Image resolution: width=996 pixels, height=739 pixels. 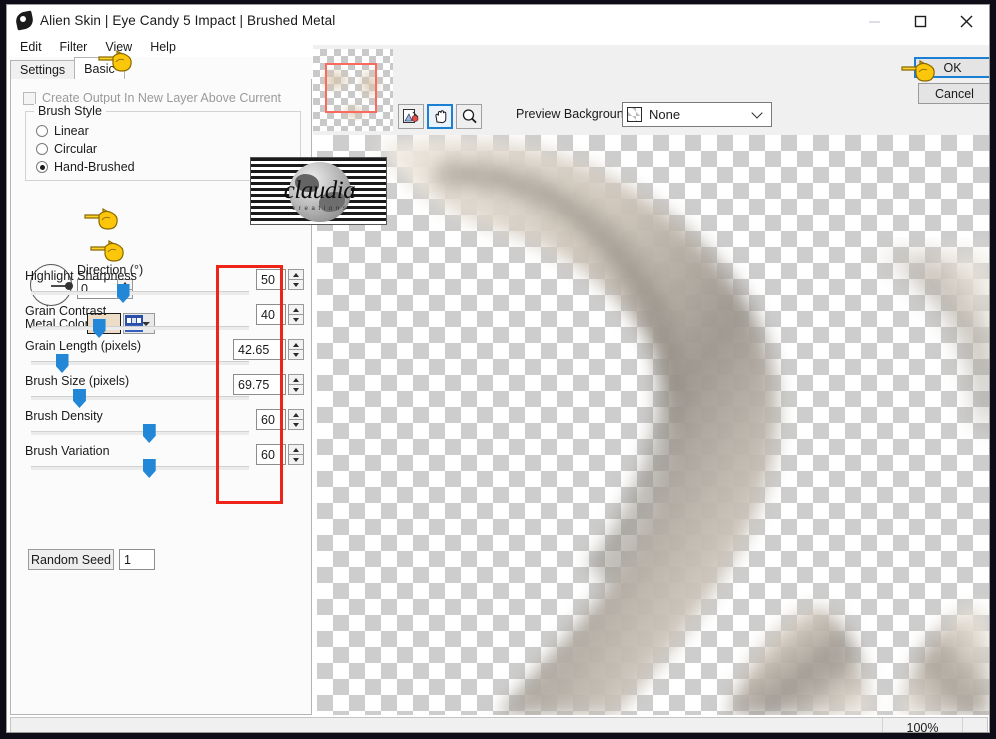 I want to click on navigator-viewport-rect, so click(x=351, y=88).